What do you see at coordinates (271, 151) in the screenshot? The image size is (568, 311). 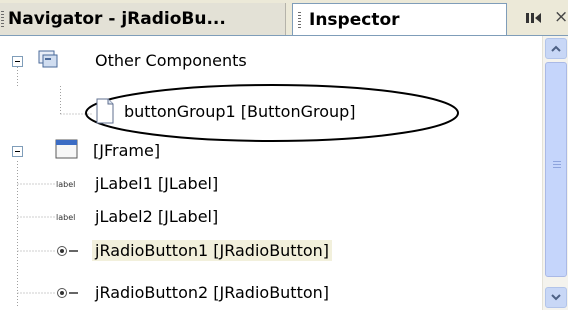 I see `tree-node-jframe: [JFrame]` at bounding box center [271, 151].